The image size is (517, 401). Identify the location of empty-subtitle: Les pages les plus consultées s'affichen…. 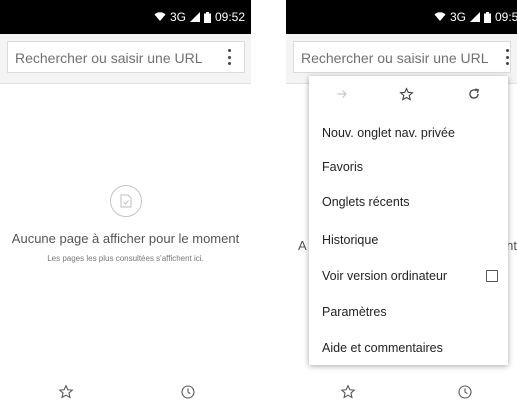
(125, 258).